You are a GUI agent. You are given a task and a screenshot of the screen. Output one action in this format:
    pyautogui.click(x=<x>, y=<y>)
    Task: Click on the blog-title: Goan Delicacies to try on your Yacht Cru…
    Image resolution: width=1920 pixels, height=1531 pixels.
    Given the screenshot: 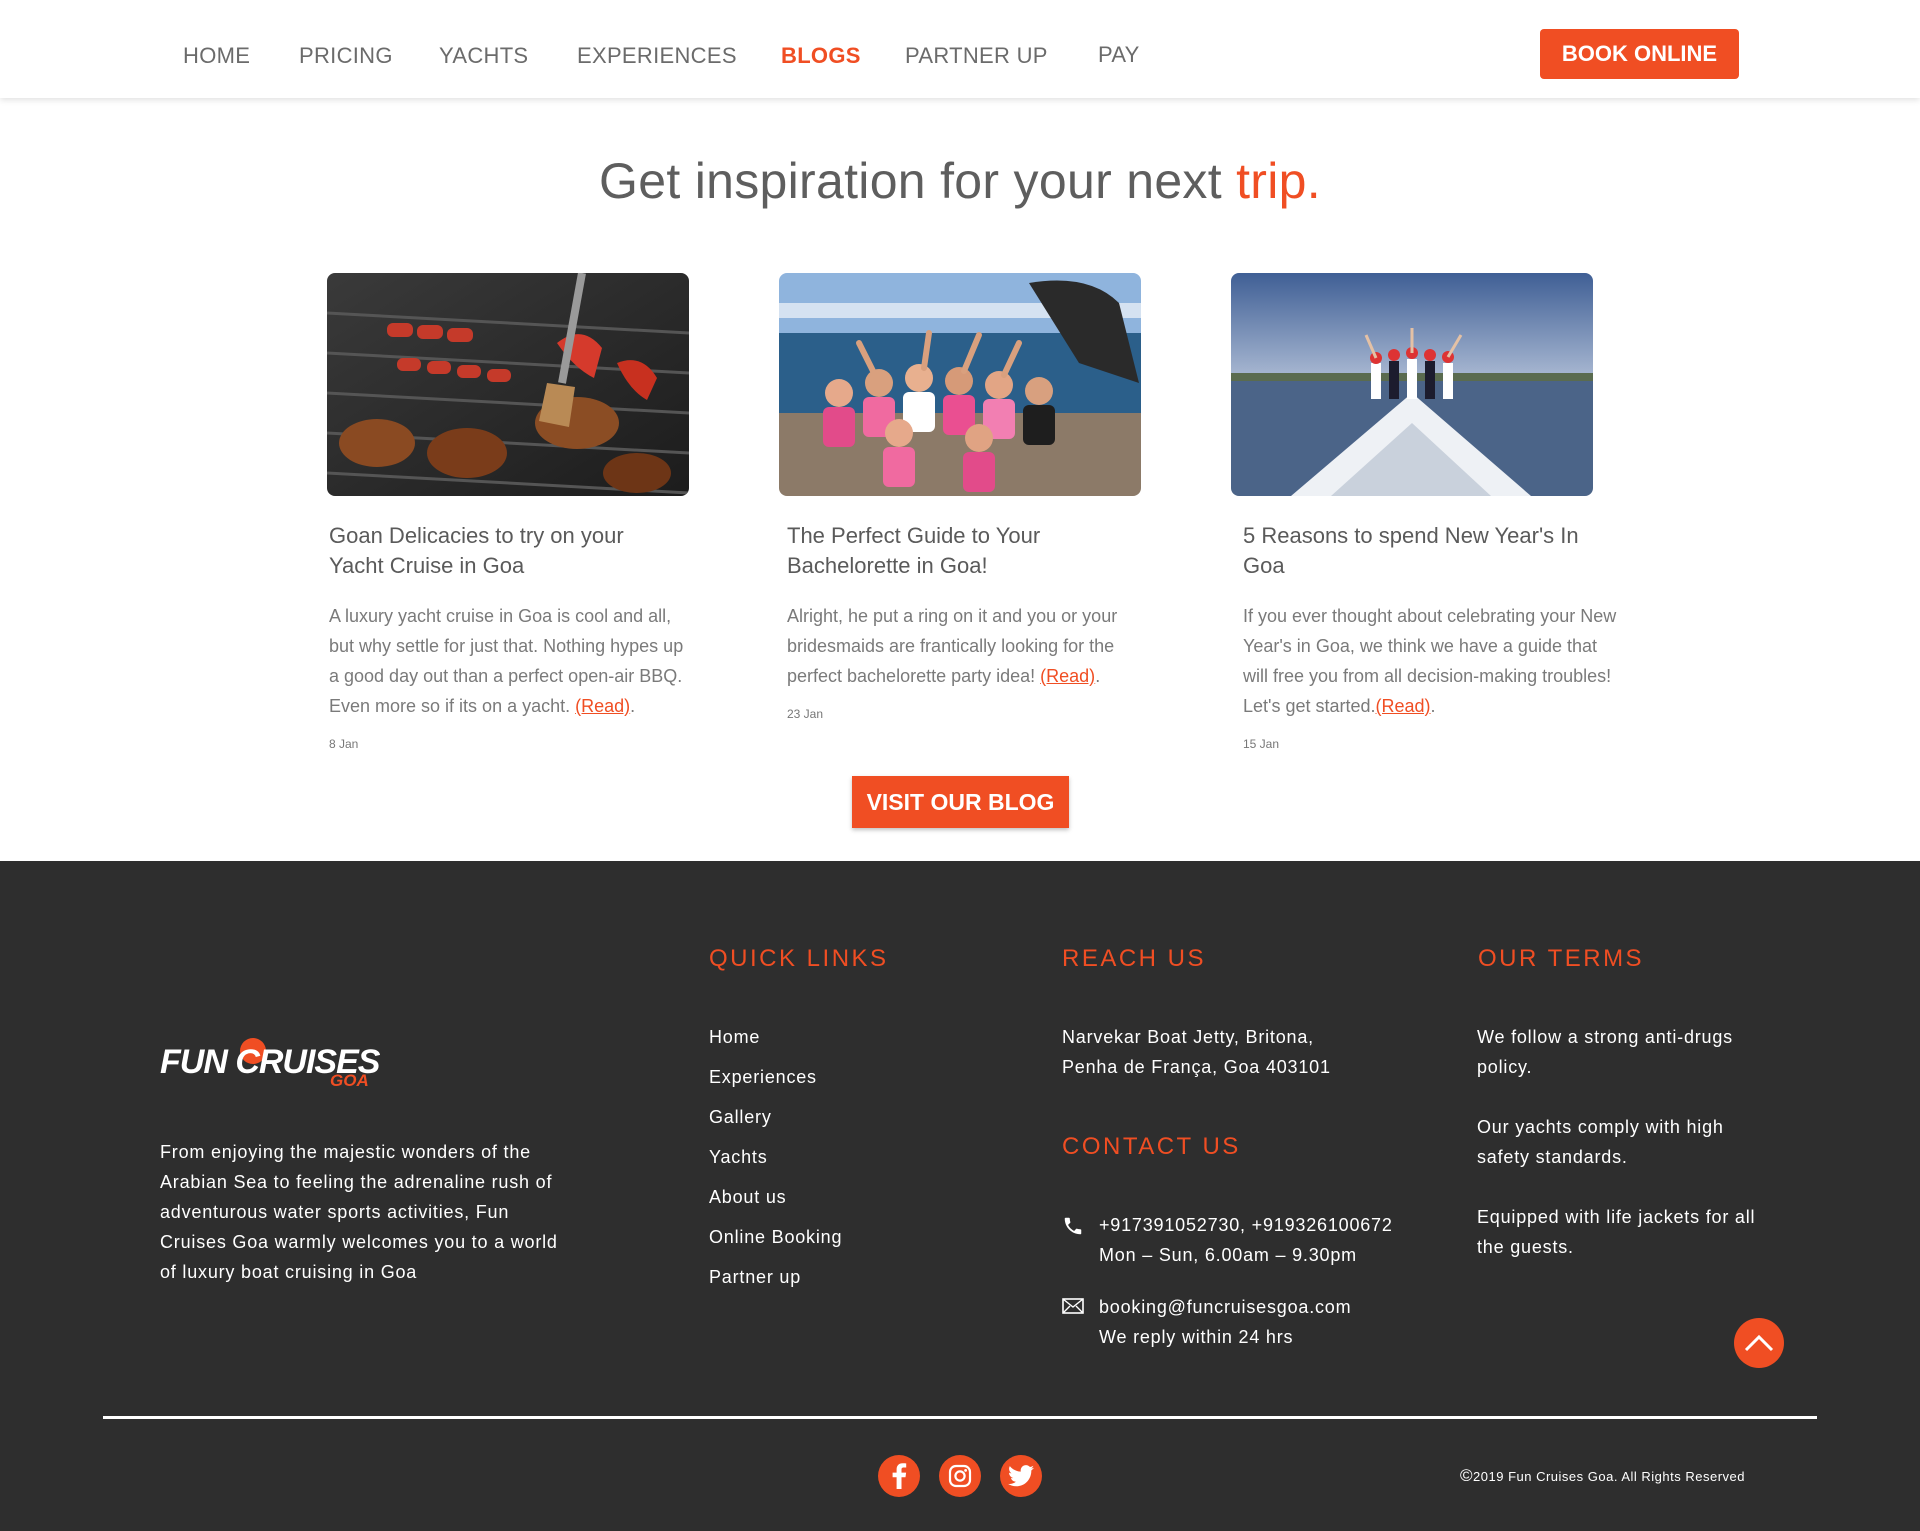 What is the action you would take?
    pyautogui.click(x=499, y=551)
    